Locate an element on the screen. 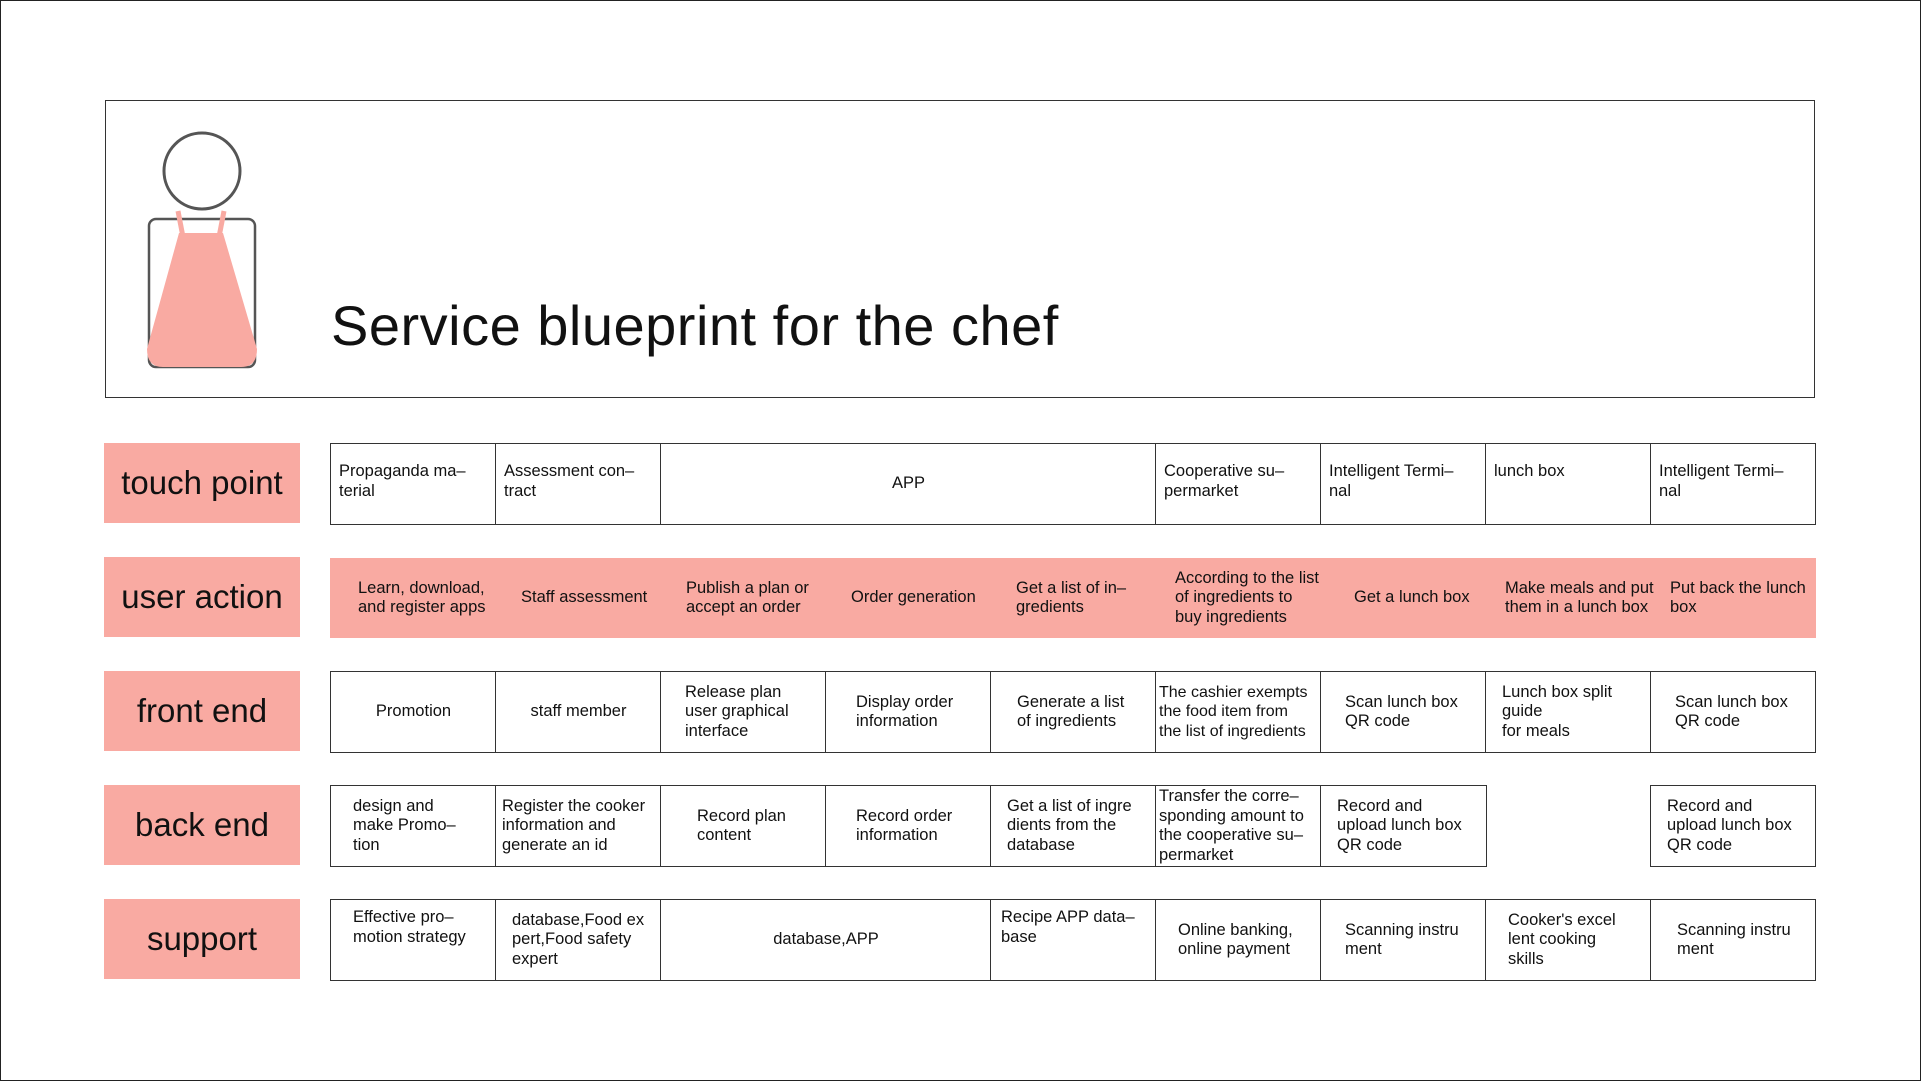 This screenshot has width=1921, height=1081. support-cell: Online banking, online payment is located at coordinates (1238, 940).